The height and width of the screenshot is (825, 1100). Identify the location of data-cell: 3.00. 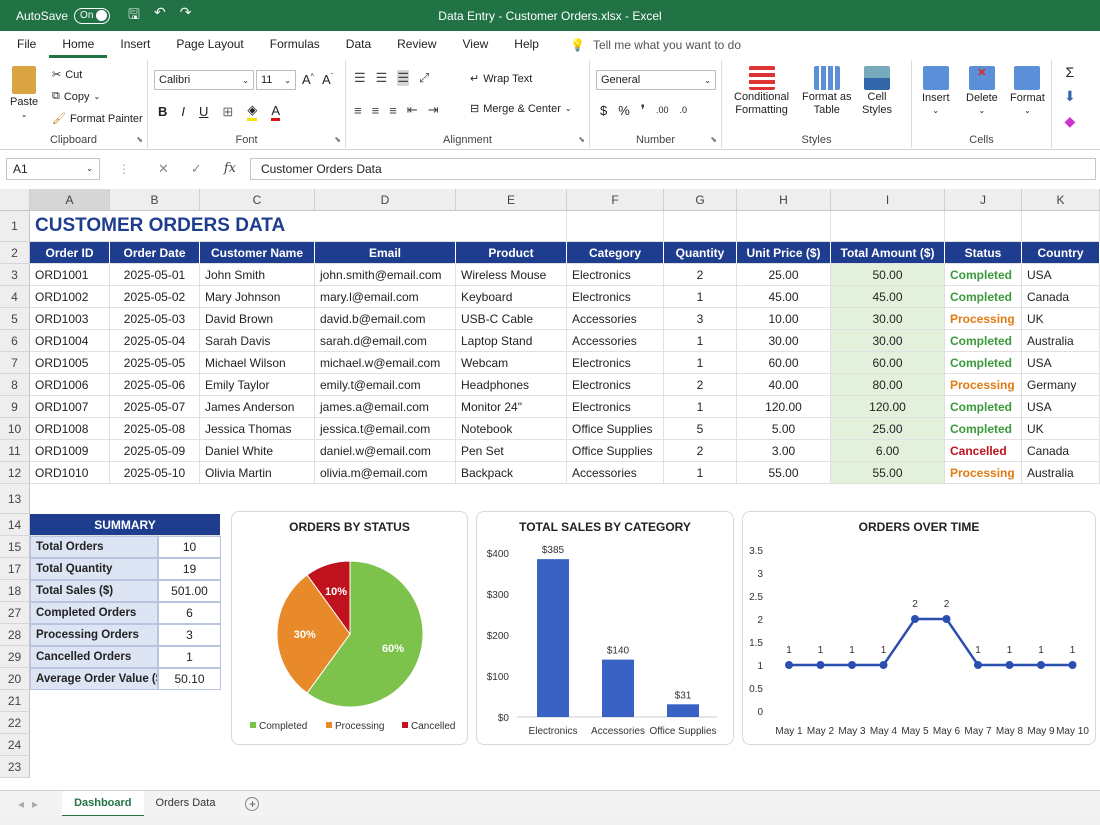
(784, 451).